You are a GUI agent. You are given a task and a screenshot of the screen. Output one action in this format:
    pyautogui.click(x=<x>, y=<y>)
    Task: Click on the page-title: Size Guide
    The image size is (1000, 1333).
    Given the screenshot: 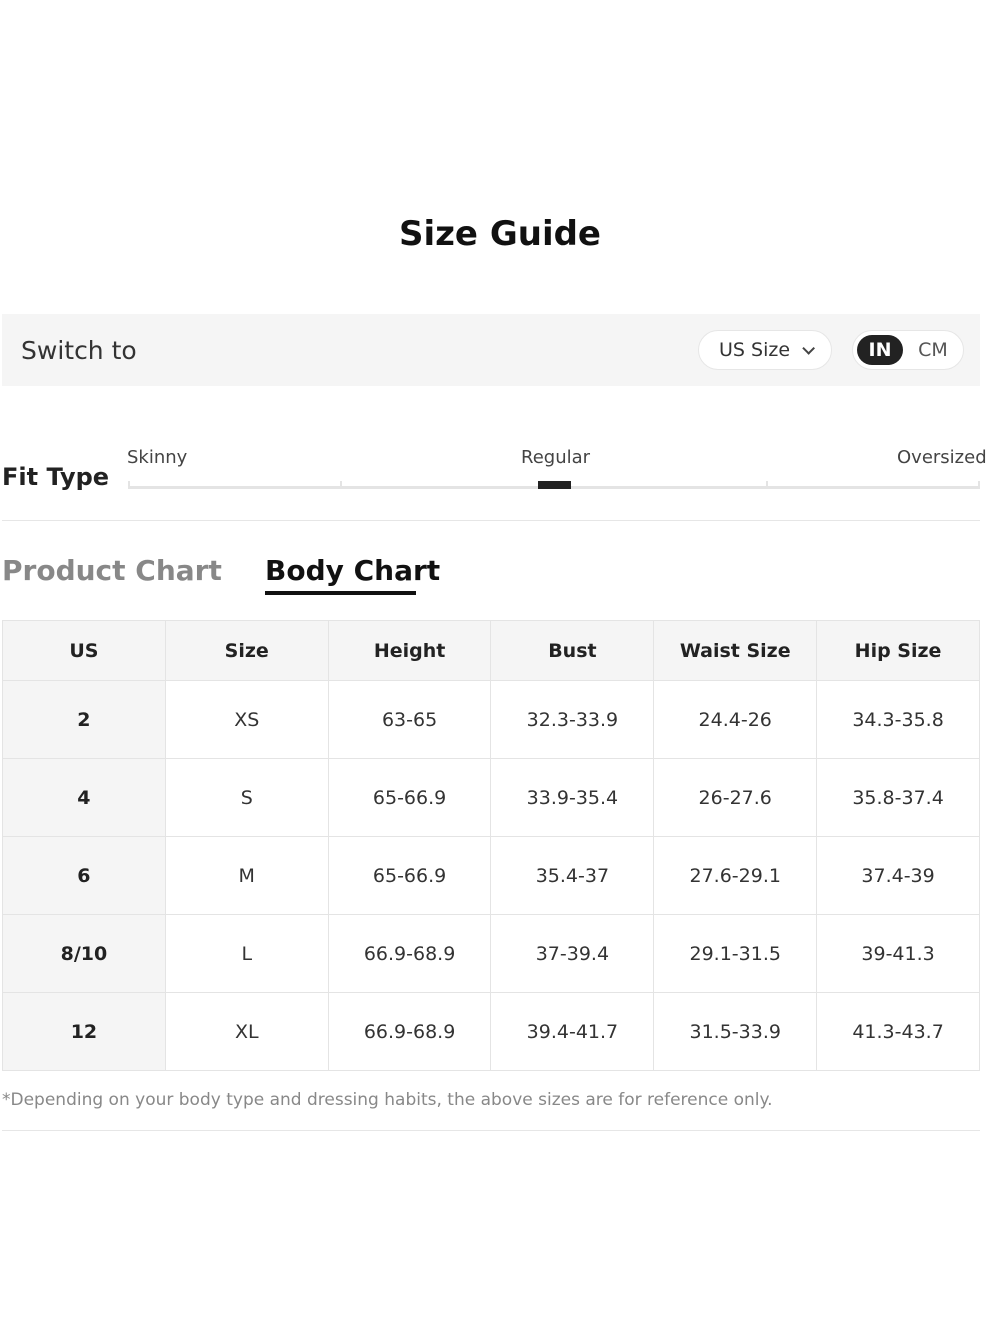 What is the action you would take?
    pyautogui.click(x=500, y=234)
    